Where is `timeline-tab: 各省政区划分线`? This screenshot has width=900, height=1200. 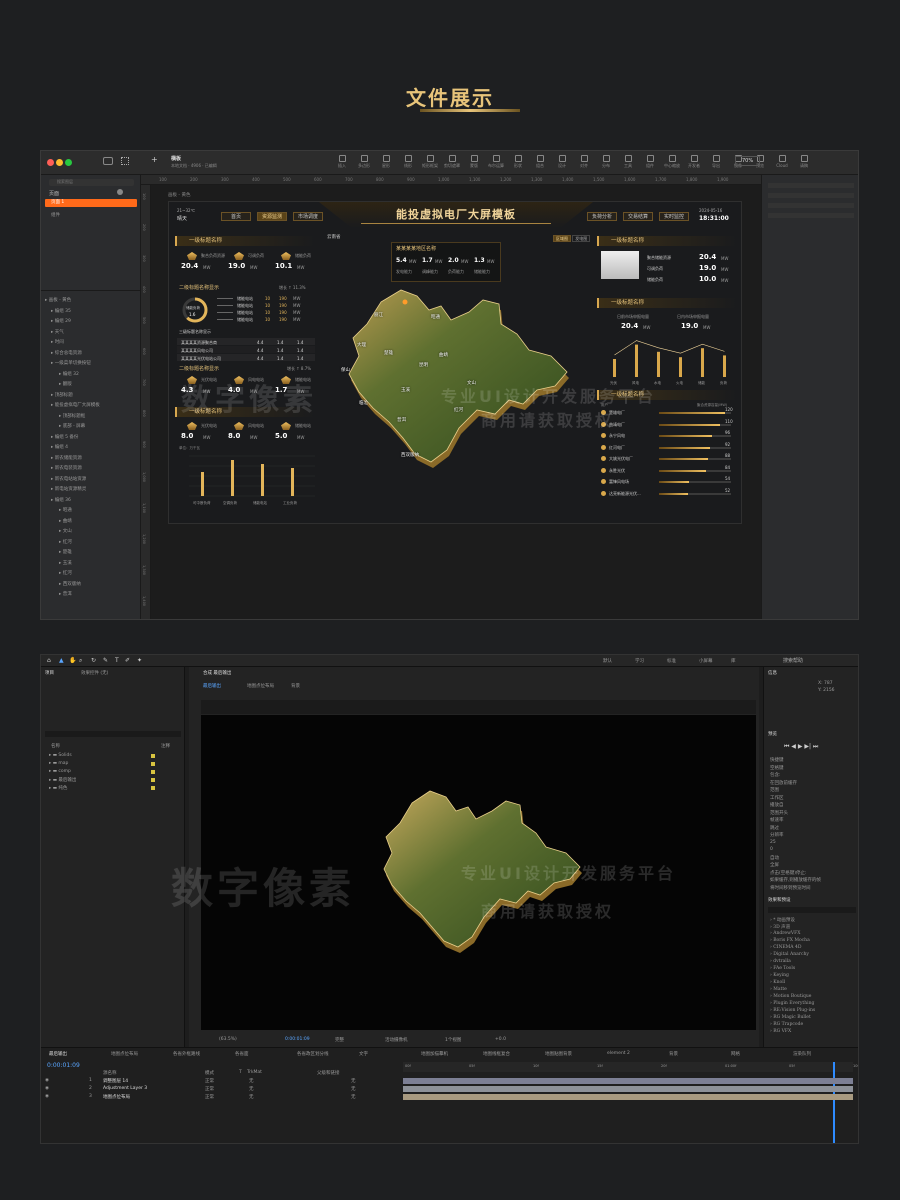 timeline-tab: 各省政区划分线 is located at coordinates (313, 1054).